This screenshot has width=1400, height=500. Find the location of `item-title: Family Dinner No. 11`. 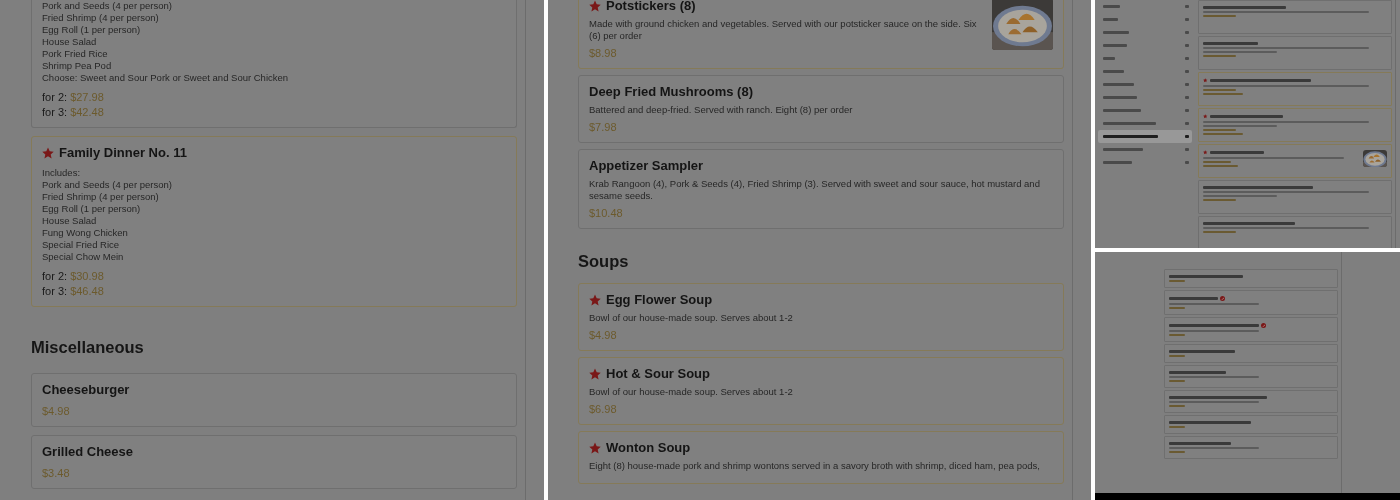

item-title: Family Dinner No. 11 is located at coordinates (123, 152).